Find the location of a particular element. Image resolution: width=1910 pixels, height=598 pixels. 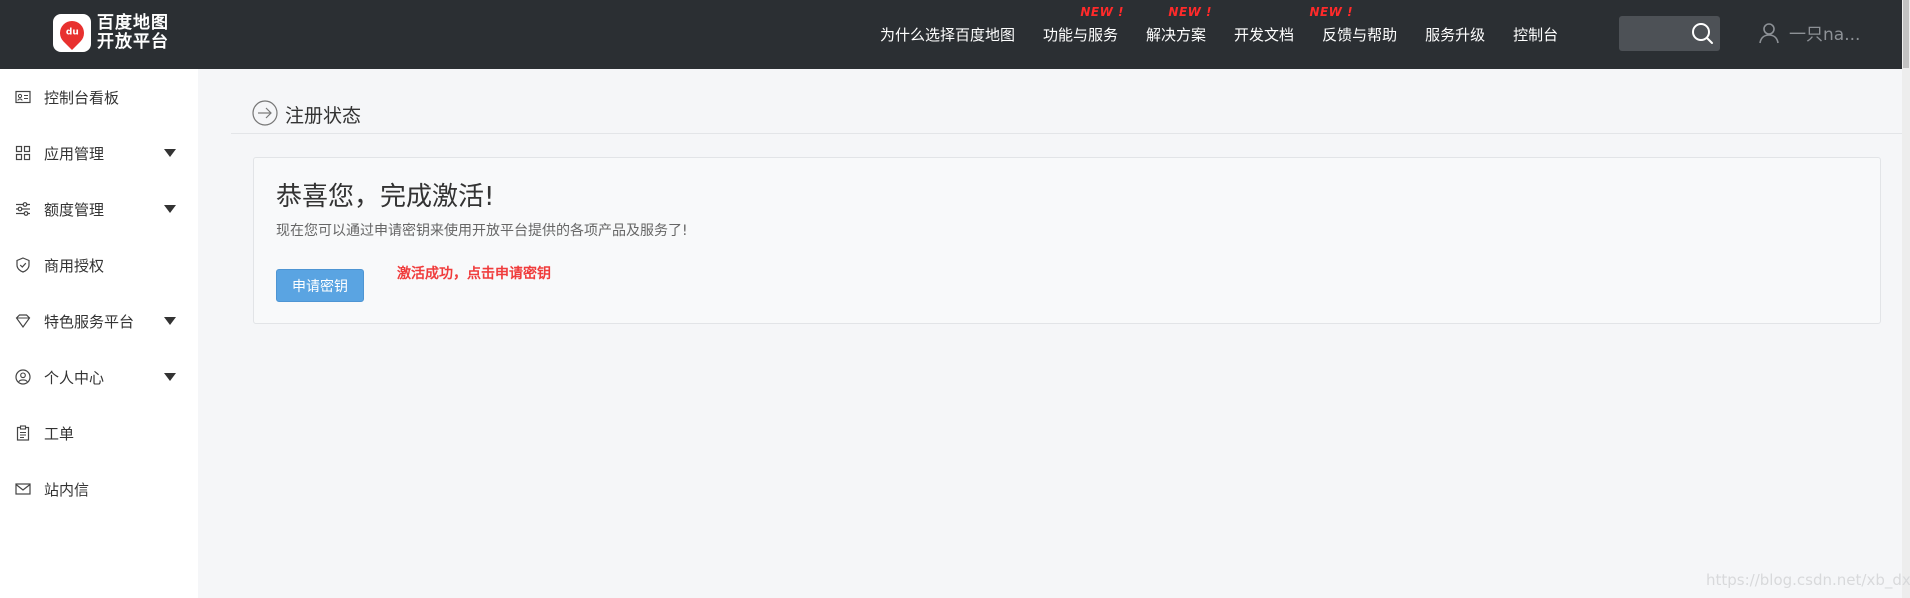

search-box is located at coordinates (1669, 33).